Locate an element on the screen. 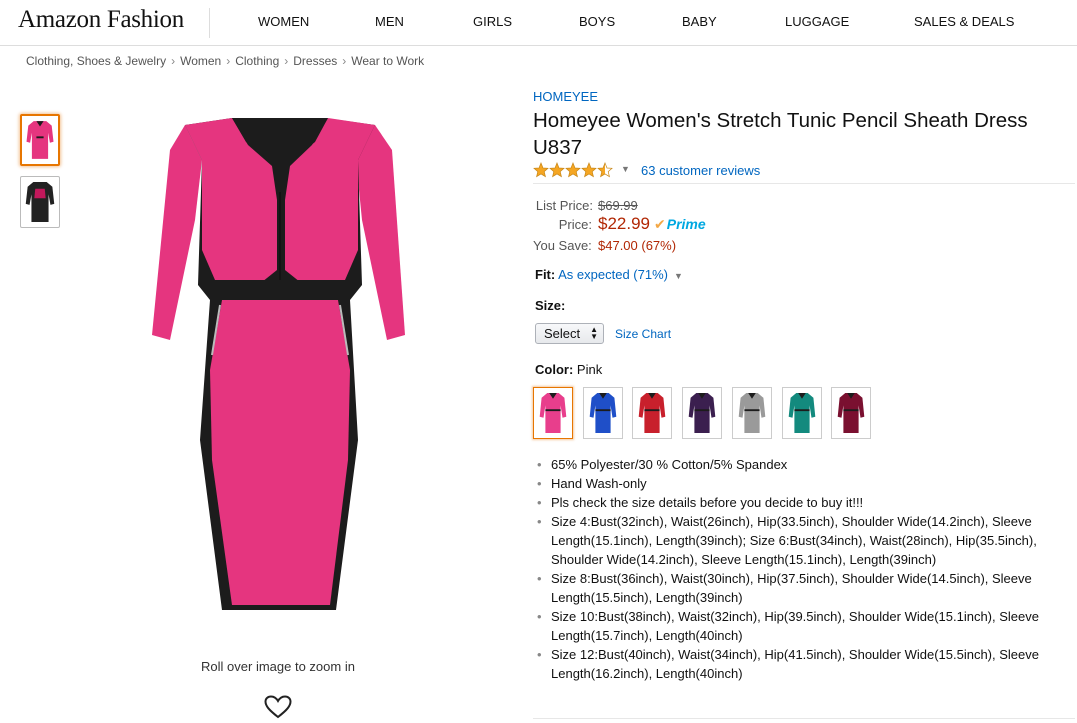 This screenshot has height=723, width=1077. color-swatch-red is located at coordinates (652, 413).